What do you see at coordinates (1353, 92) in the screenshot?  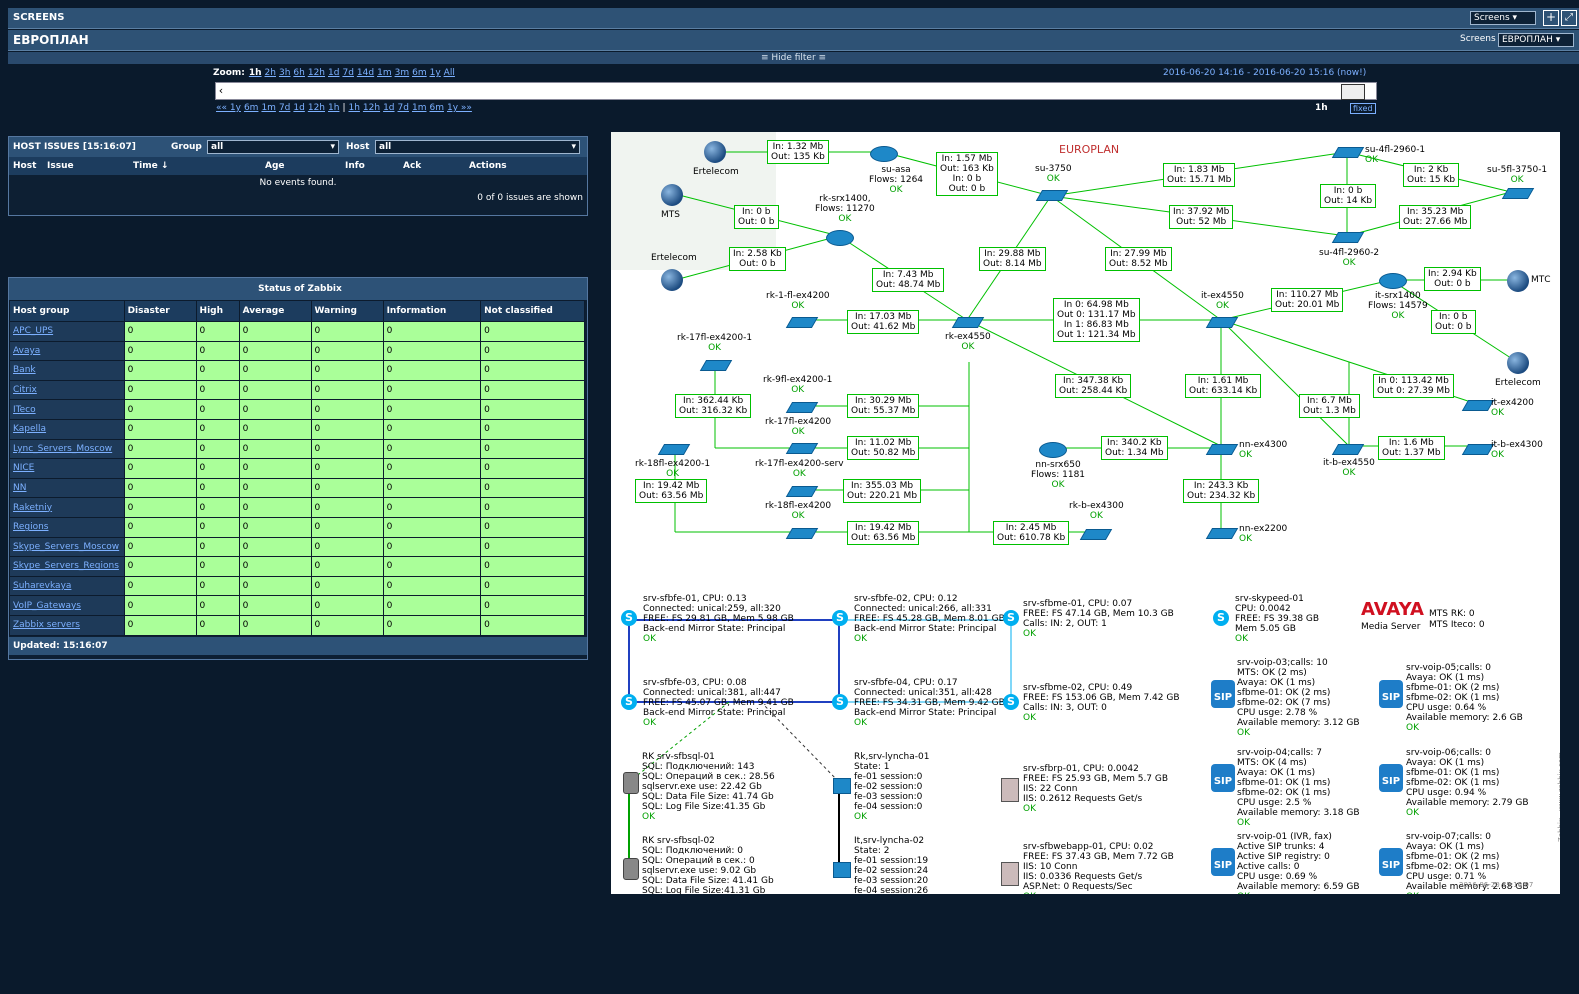 I see `timeline-handle` at bounding box center [1353, 92].